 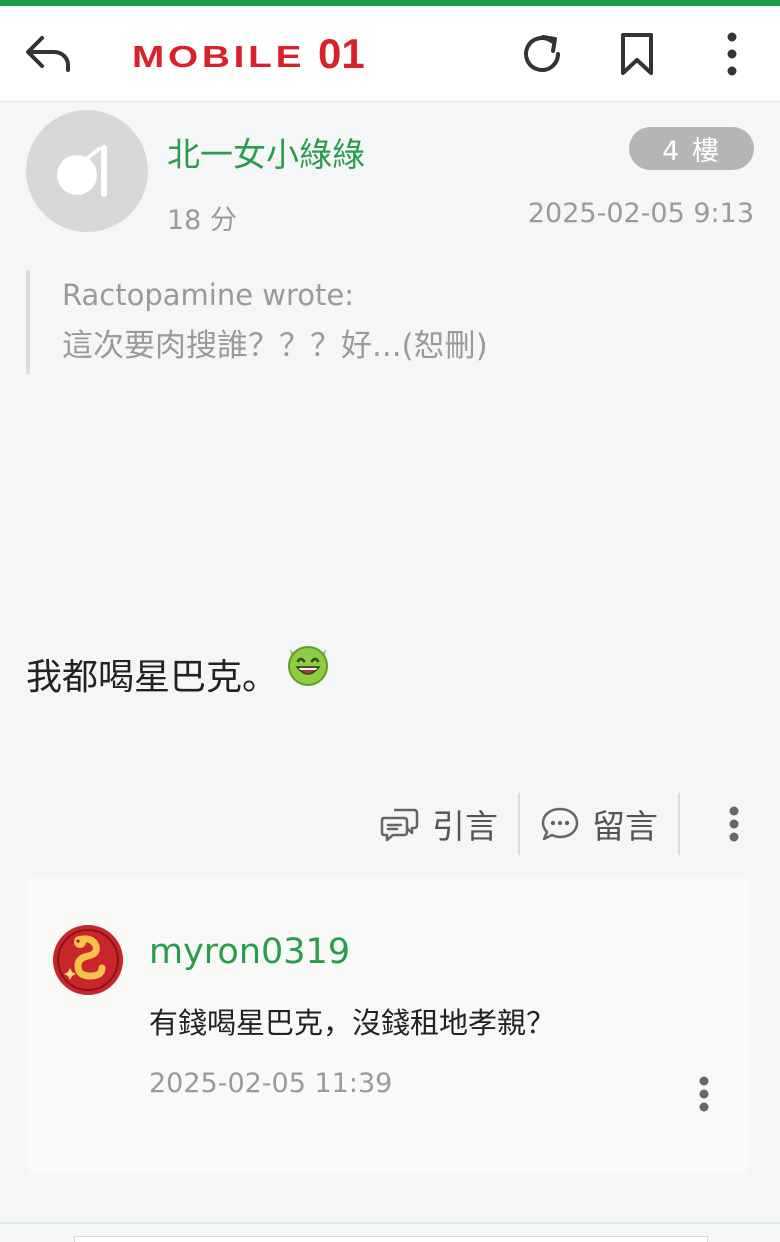 I want to click on post-timestamp: 2025-02-05 9:13, so click(x=640, y=213).